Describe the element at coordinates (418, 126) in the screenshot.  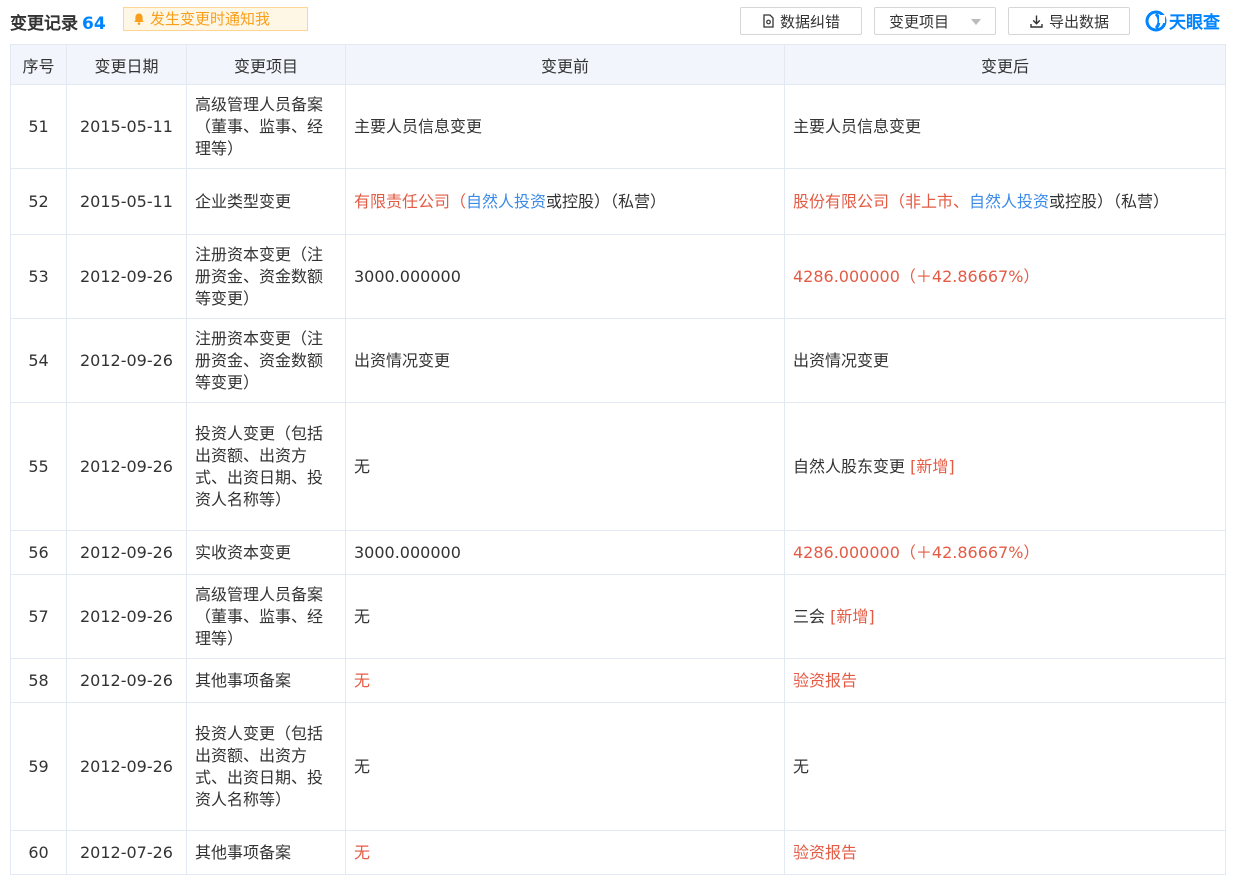
I see `value-segment: 主要人员信息变更` at that location.